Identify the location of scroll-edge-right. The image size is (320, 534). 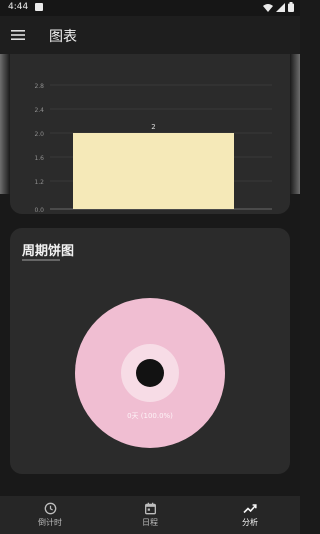
(295, 124).